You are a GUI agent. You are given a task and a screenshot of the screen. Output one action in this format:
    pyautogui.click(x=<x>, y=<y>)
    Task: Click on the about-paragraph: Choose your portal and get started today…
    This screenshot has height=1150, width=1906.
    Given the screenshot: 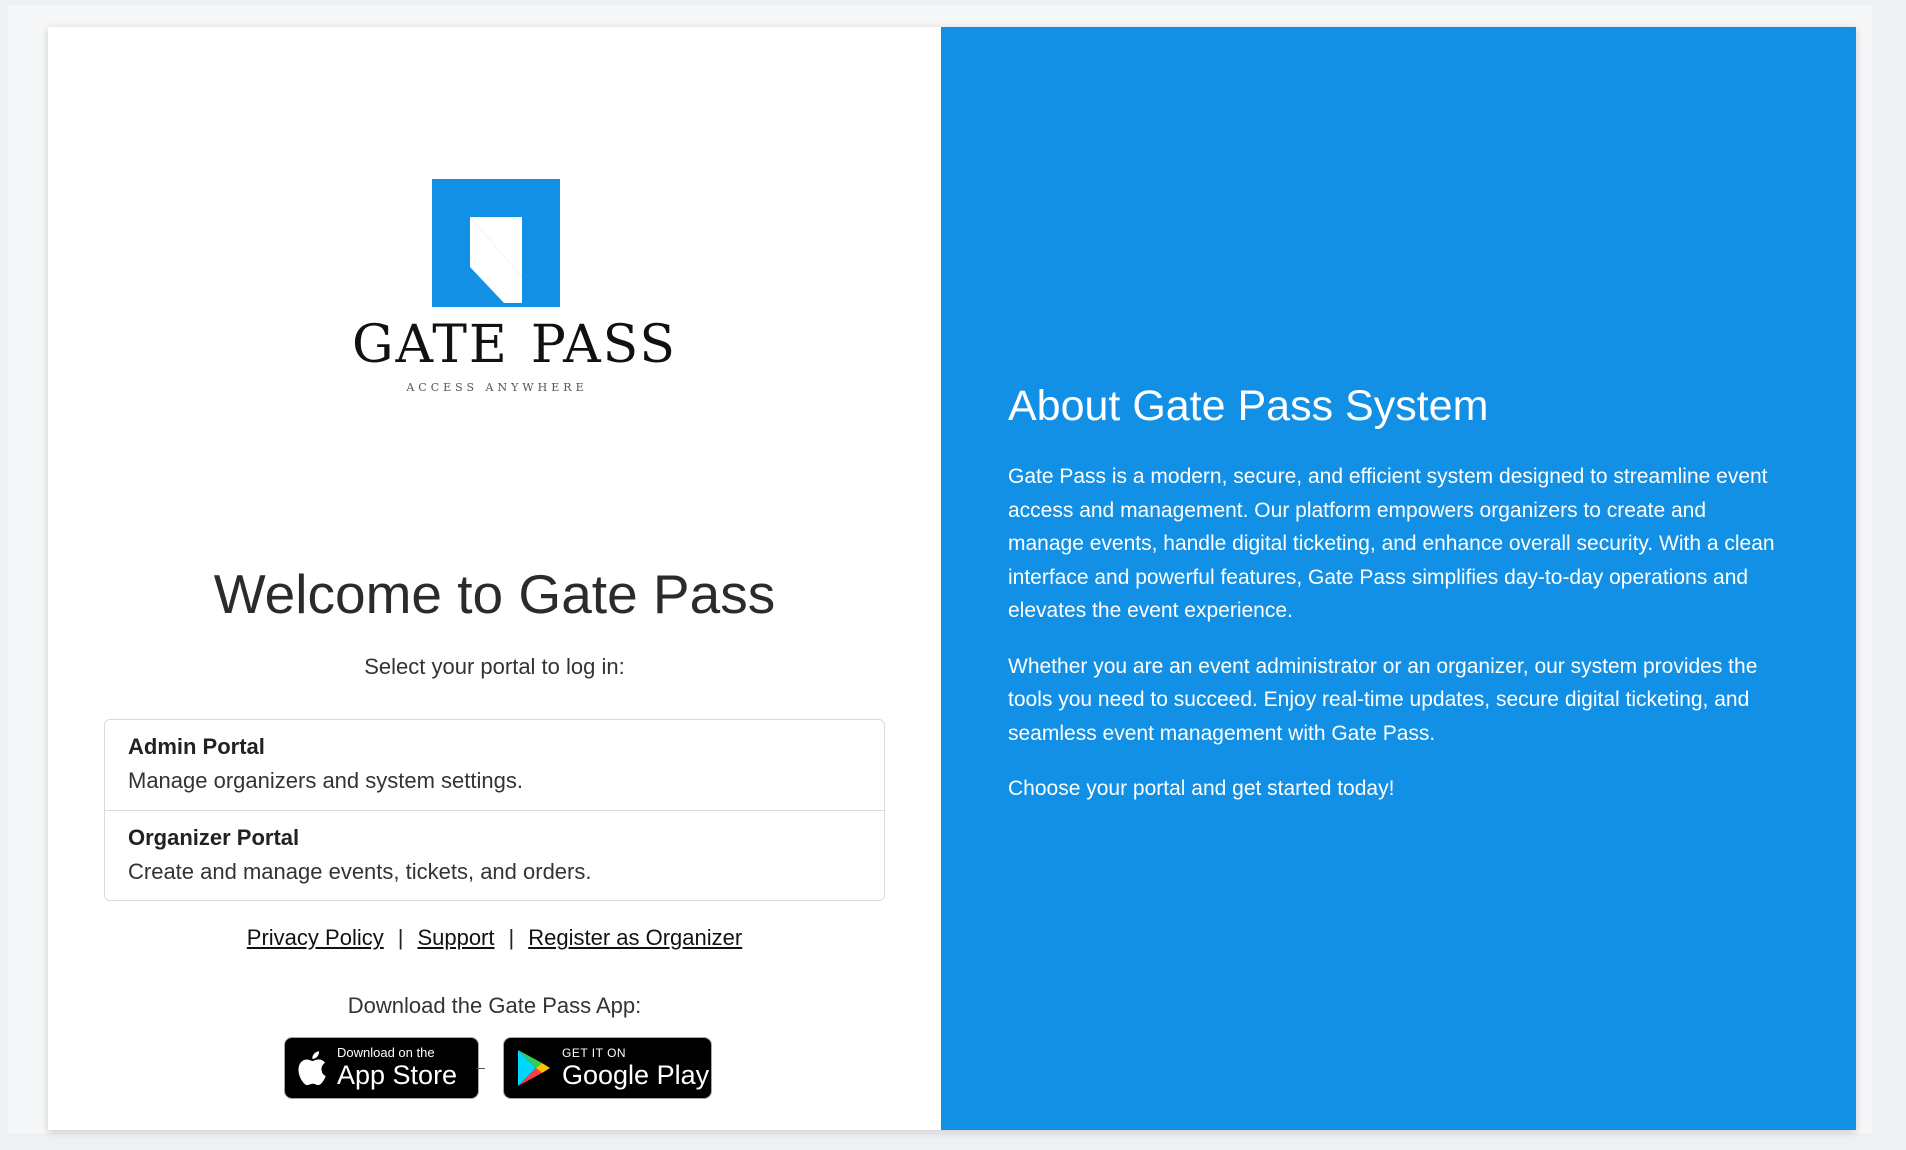 What is the action you would take?
    pyautogui.click(x=1201, y=788)
    